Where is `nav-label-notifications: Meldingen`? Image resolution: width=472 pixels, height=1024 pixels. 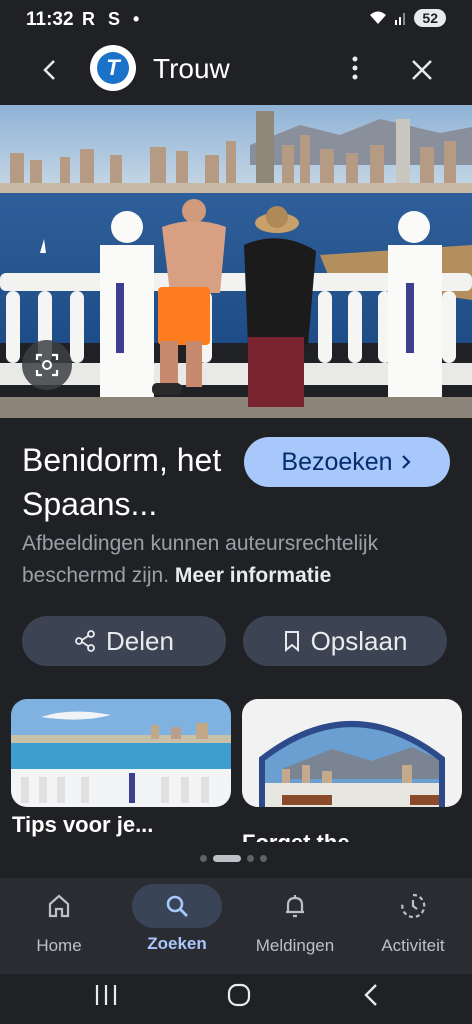 nav-label-notifications: Meldingen is located at coordinates (295, 945).